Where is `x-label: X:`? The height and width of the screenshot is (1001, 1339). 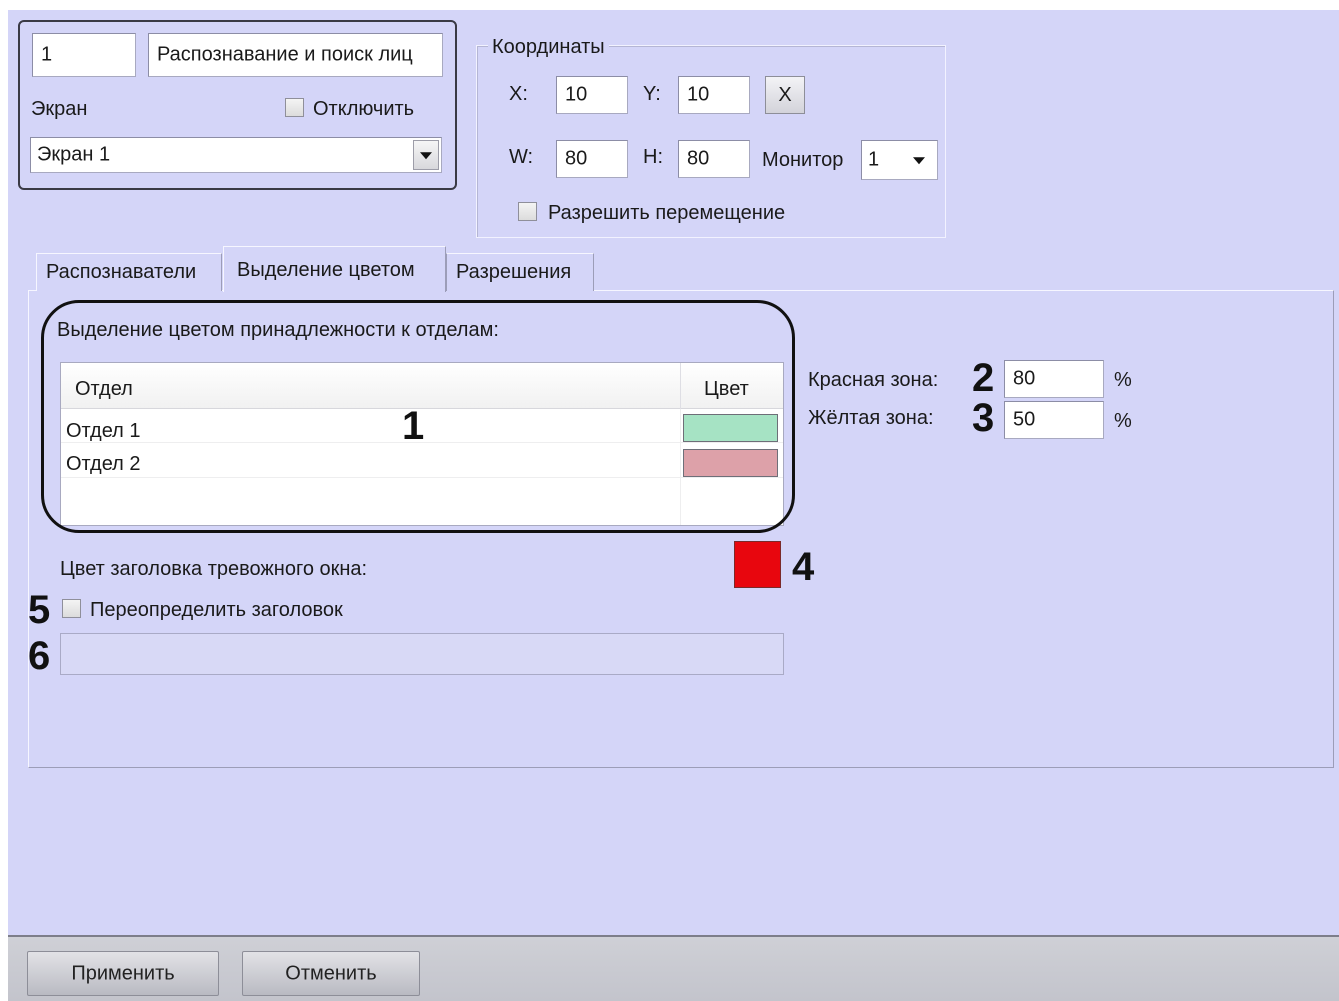 x-label: X: is located at coordinates (518, 94).